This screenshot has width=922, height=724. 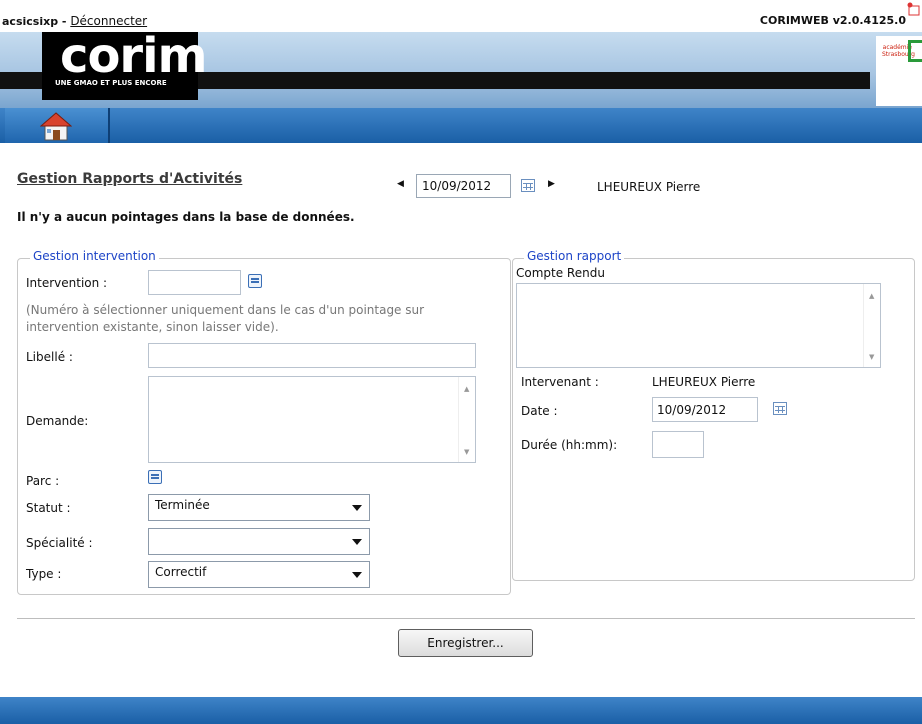 I want to click on type-label: Type :, so click(x=44, y=574).